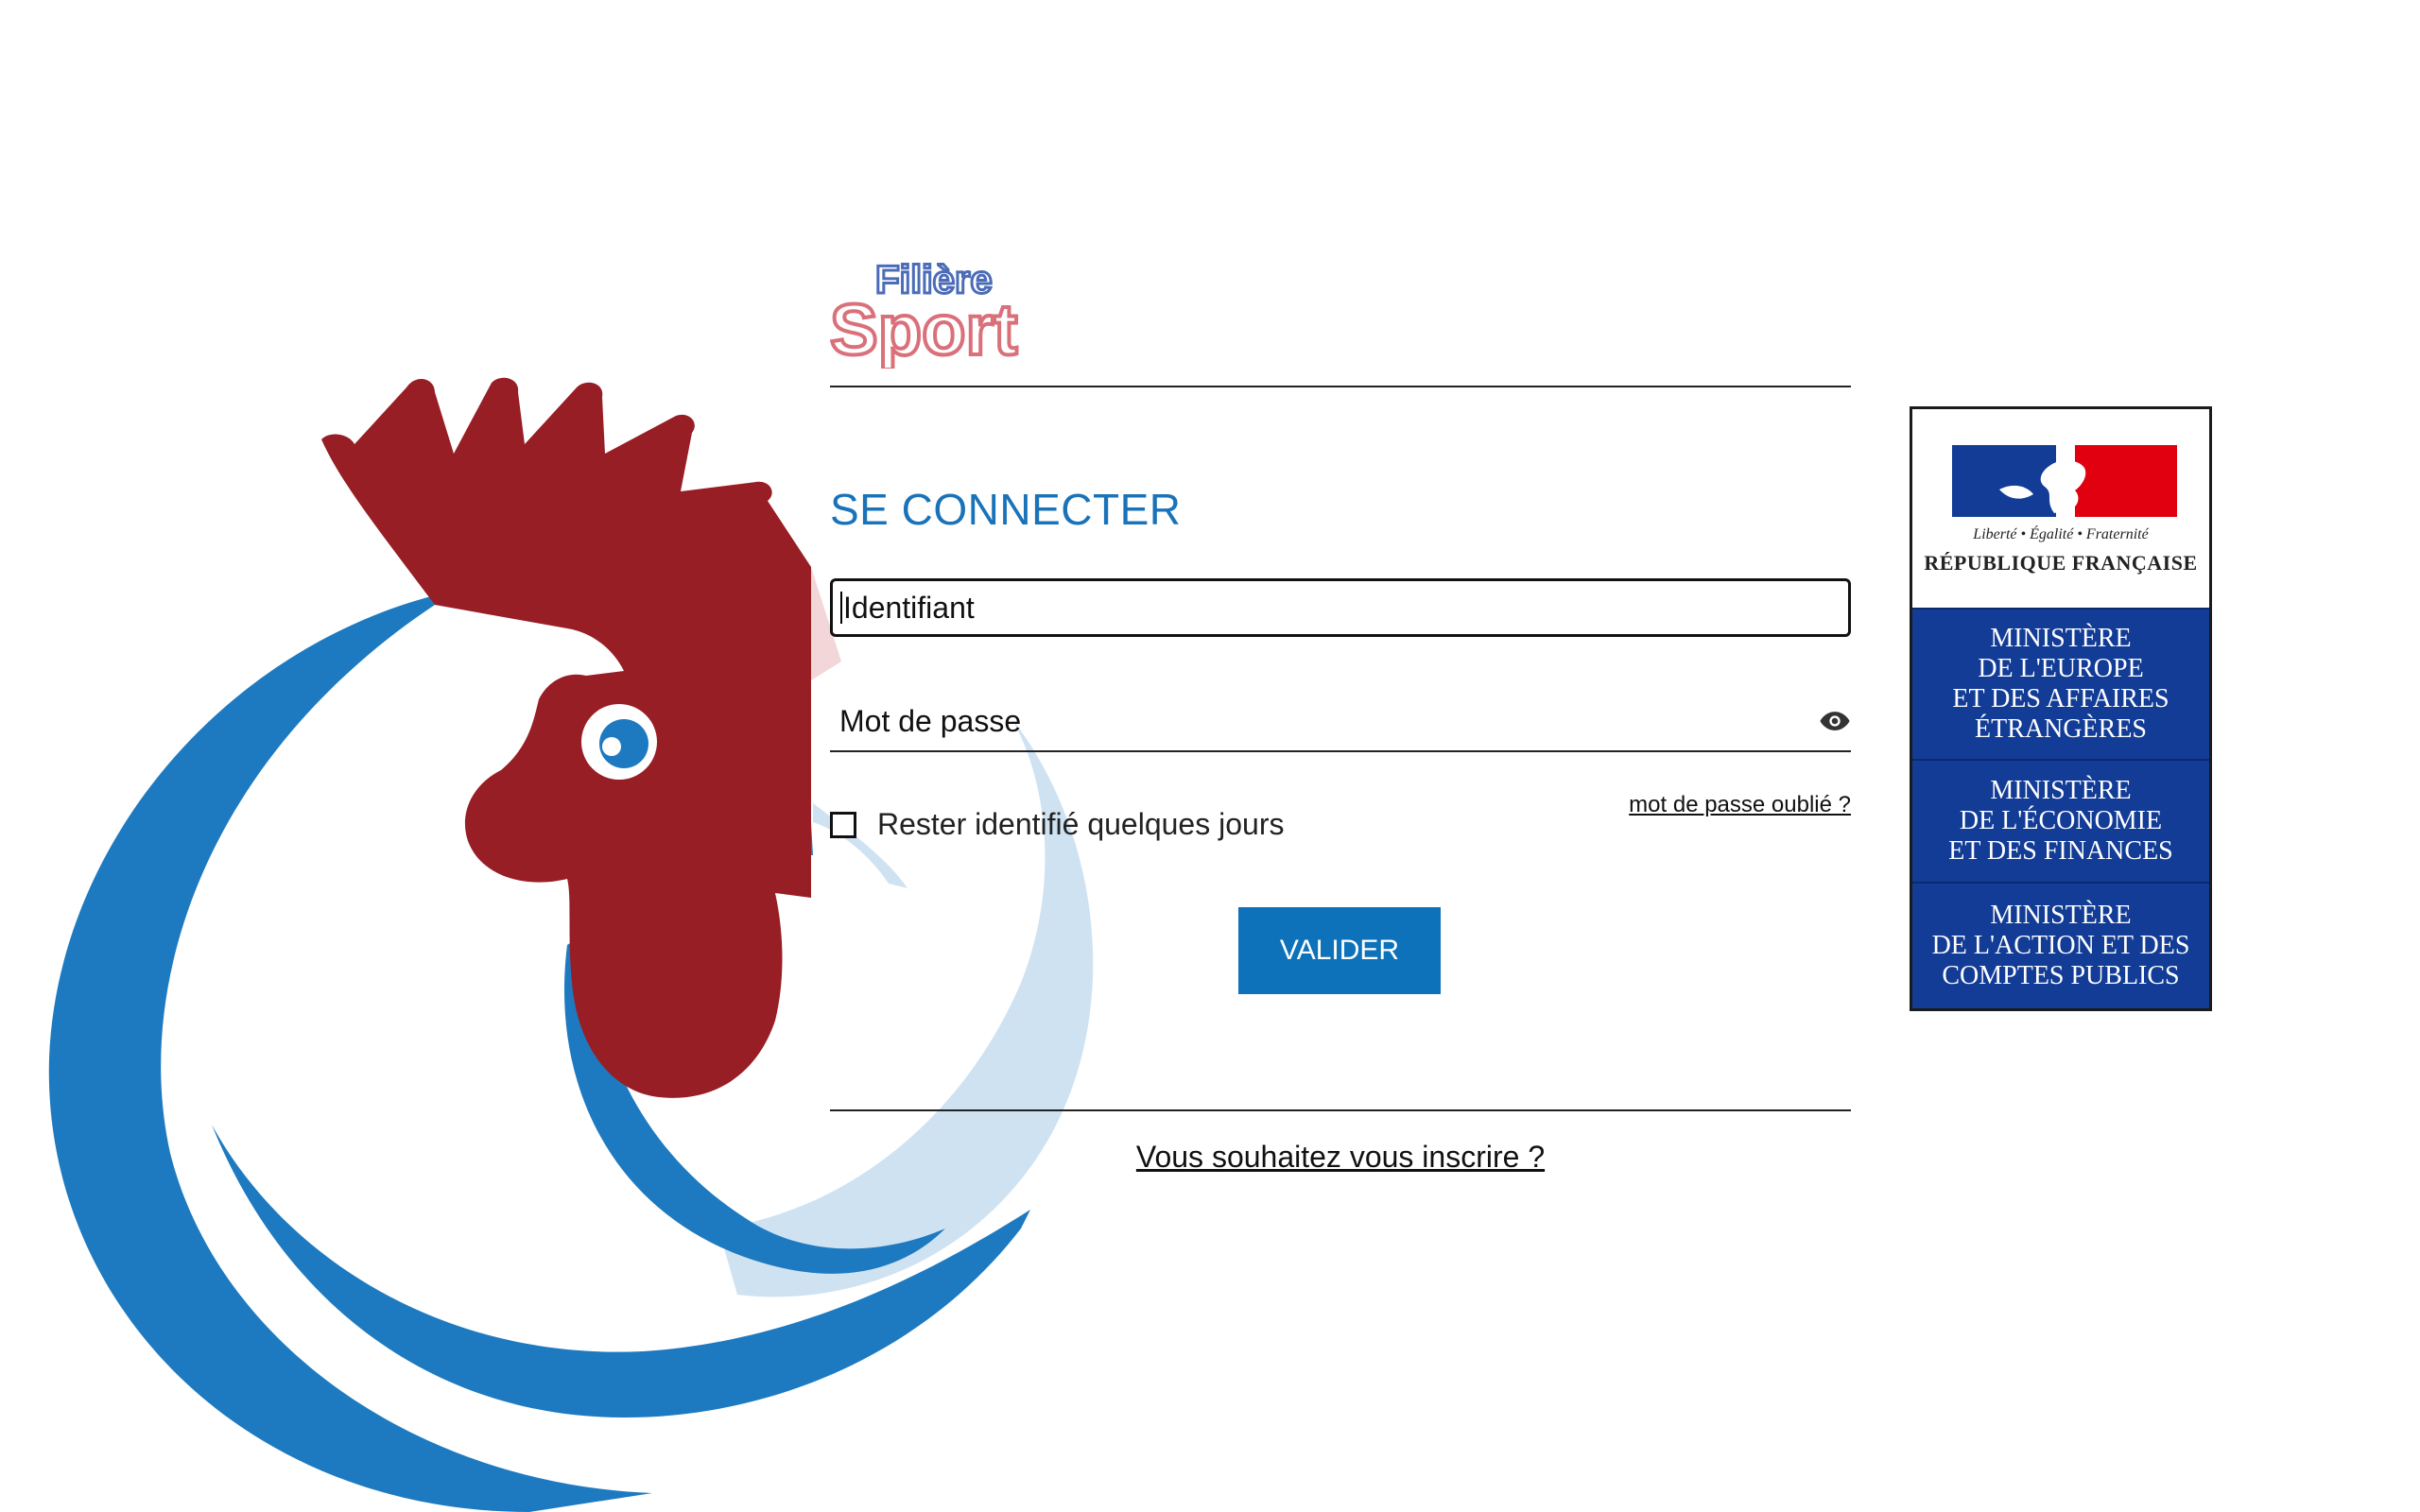 This screenshot has height=1512, width=2420. What do you see at coordinates (2061, 563) in the screenshot?
I see `republic-name: RÉPUBLIQUE FRANÇAISE` at bounding box center [2061, 563].